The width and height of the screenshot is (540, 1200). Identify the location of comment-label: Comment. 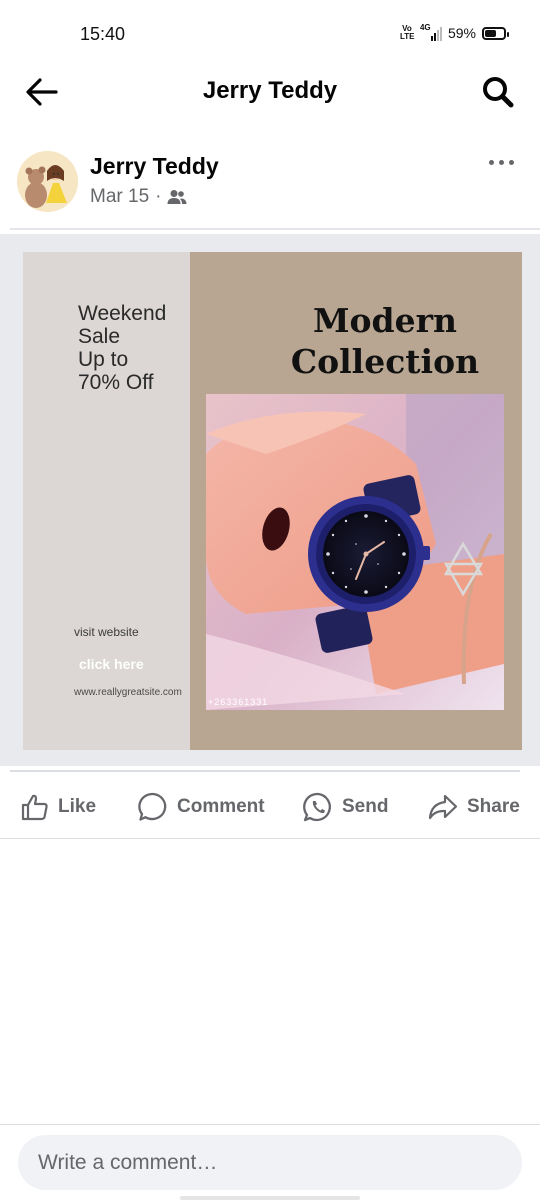
(221, 806).